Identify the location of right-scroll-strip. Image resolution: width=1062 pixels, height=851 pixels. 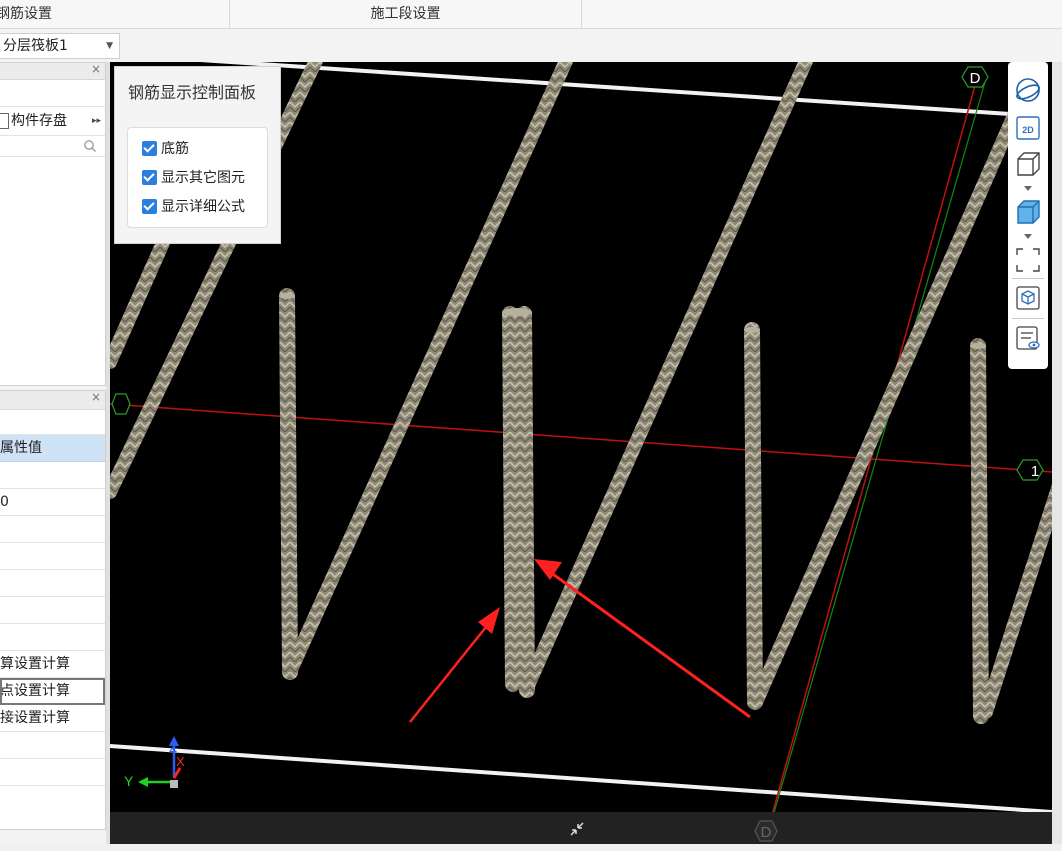
(1057, 453).